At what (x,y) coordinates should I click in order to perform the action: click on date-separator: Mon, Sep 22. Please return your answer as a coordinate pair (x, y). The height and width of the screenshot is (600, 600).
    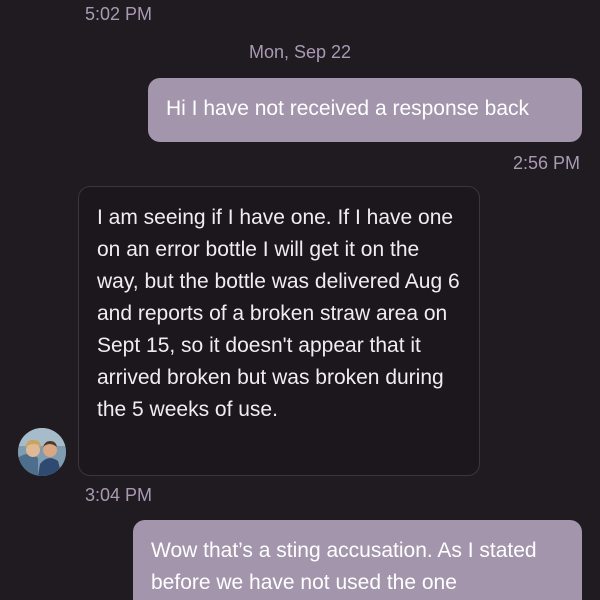
    Looking at the image, I should click on (300, 52).